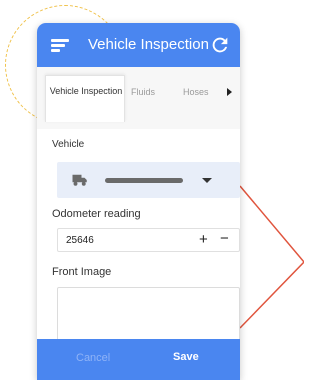 This screenshot has height=380, width=320. I want to click on odometer-value: 25646, so click(80, 240).